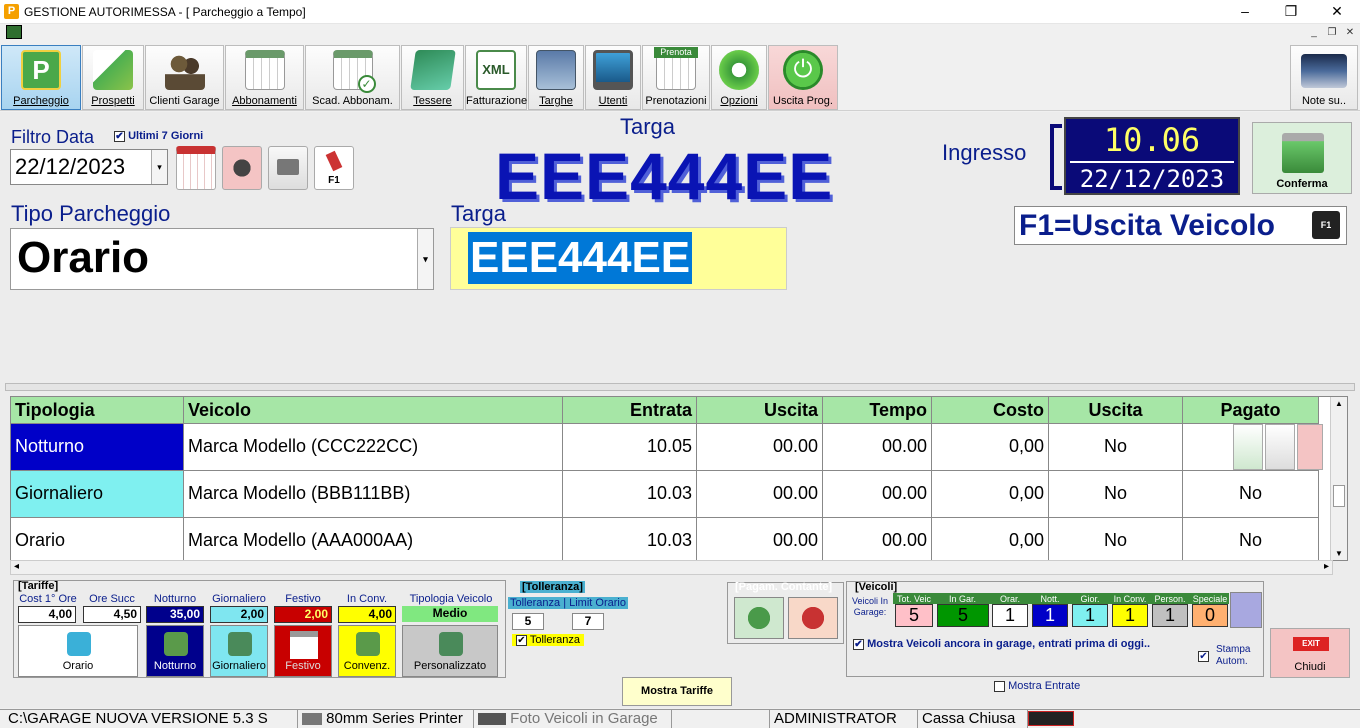  Describe the element at coordinates (78, 651) in the screenshot. I see `orario-button: Orario` at that location.